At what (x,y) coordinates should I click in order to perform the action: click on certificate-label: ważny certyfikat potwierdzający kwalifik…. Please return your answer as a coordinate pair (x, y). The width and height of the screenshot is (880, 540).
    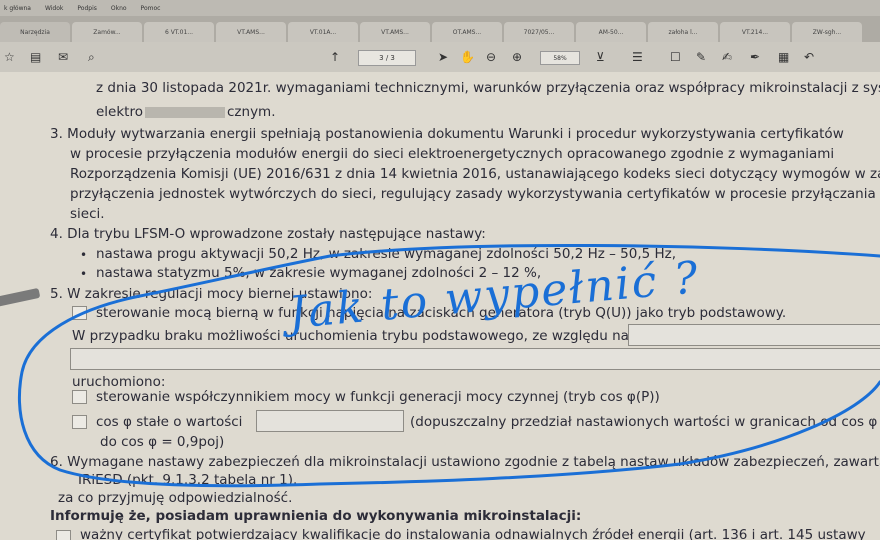
    Looking at the image, I should click on (473, 533).